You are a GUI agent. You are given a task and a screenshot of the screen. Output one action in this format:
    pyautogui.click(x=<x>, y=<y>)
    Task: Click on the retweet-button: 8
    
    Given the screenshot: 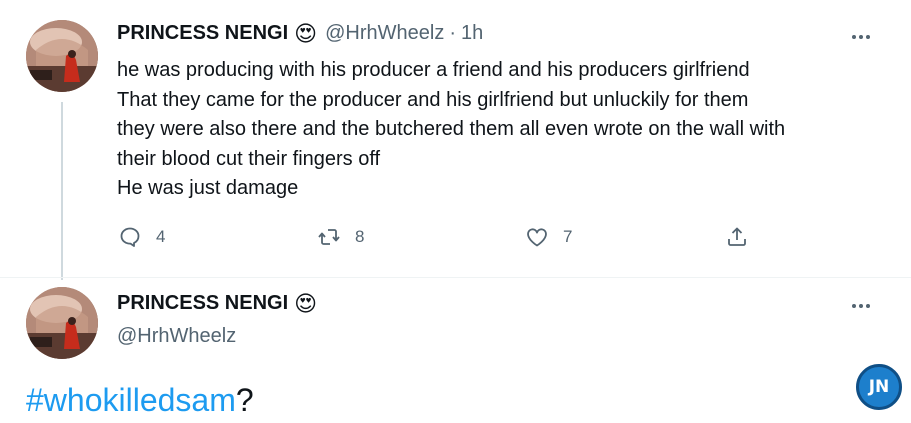 What is the action you would take?
    pyautogui.click(x=340, y=237)
    